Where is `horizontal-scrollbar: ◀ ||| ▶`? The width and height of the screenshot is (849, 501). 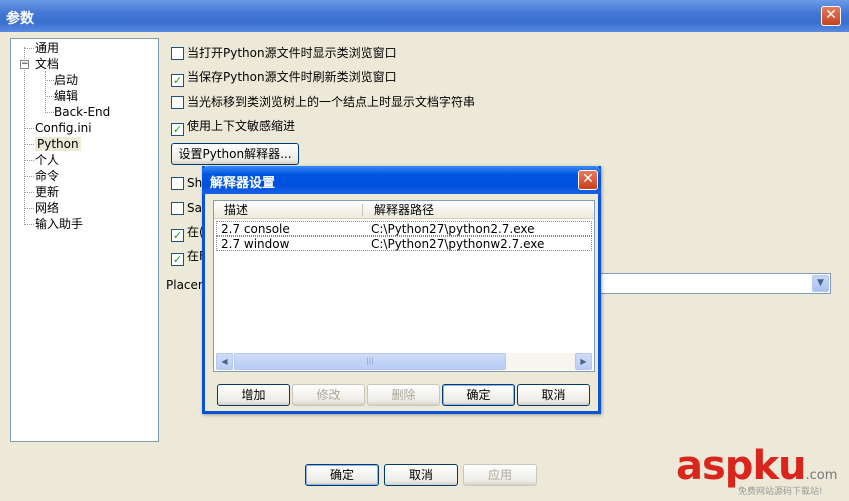
horizontal-scrollbar: ◀ ||| ▶ is located at coordinates (404, 361).